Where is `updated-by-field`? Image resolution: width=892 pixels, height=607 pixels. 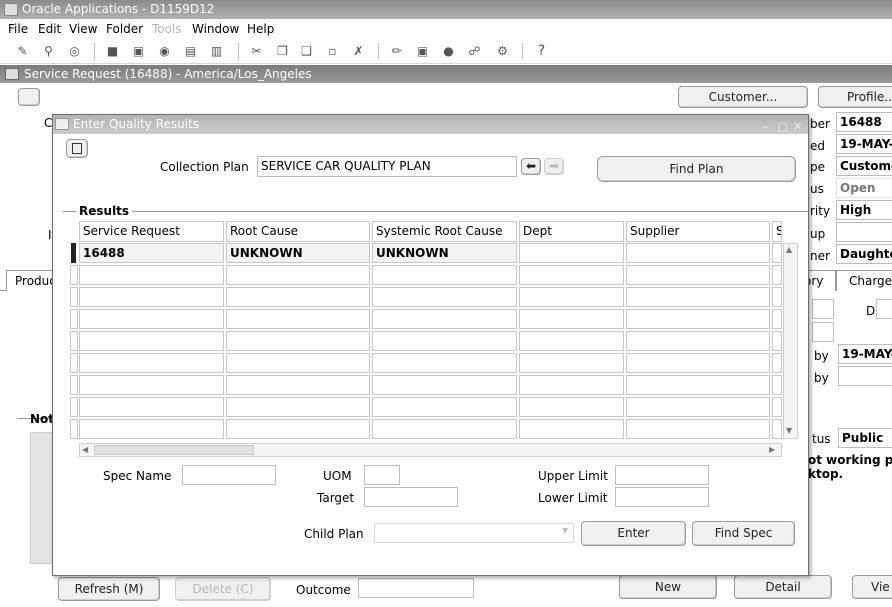
updated-by-field is located at coordinates (865, 376).